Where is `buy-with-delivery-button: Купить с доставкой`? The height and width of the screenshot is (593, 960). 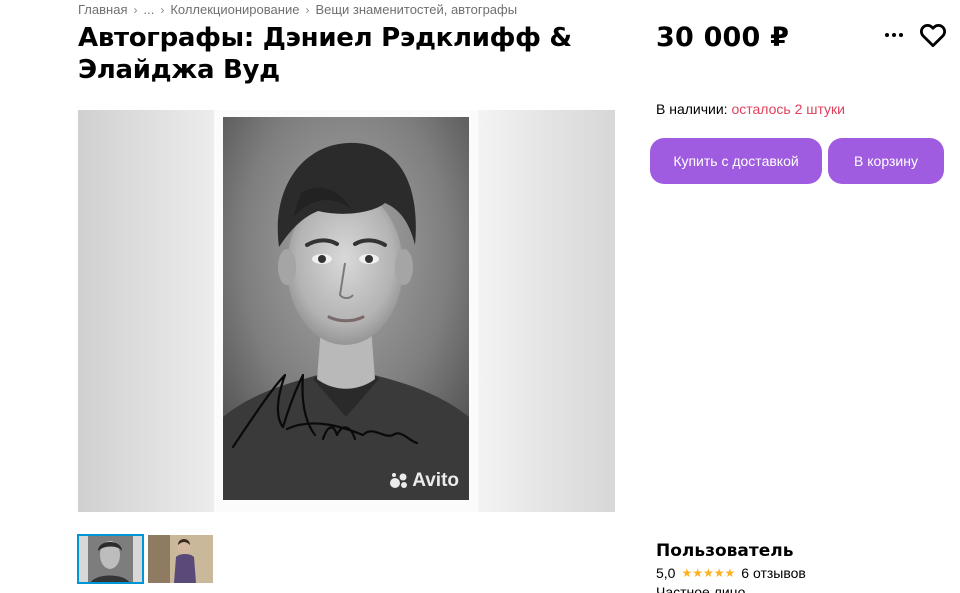 buy-with-delivery-button: Купить с доставкой is located at coordinates (736, 161).